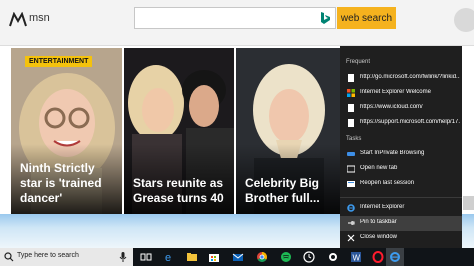  I want to click on task-item-label: Reopen last session, so click(387, 183).